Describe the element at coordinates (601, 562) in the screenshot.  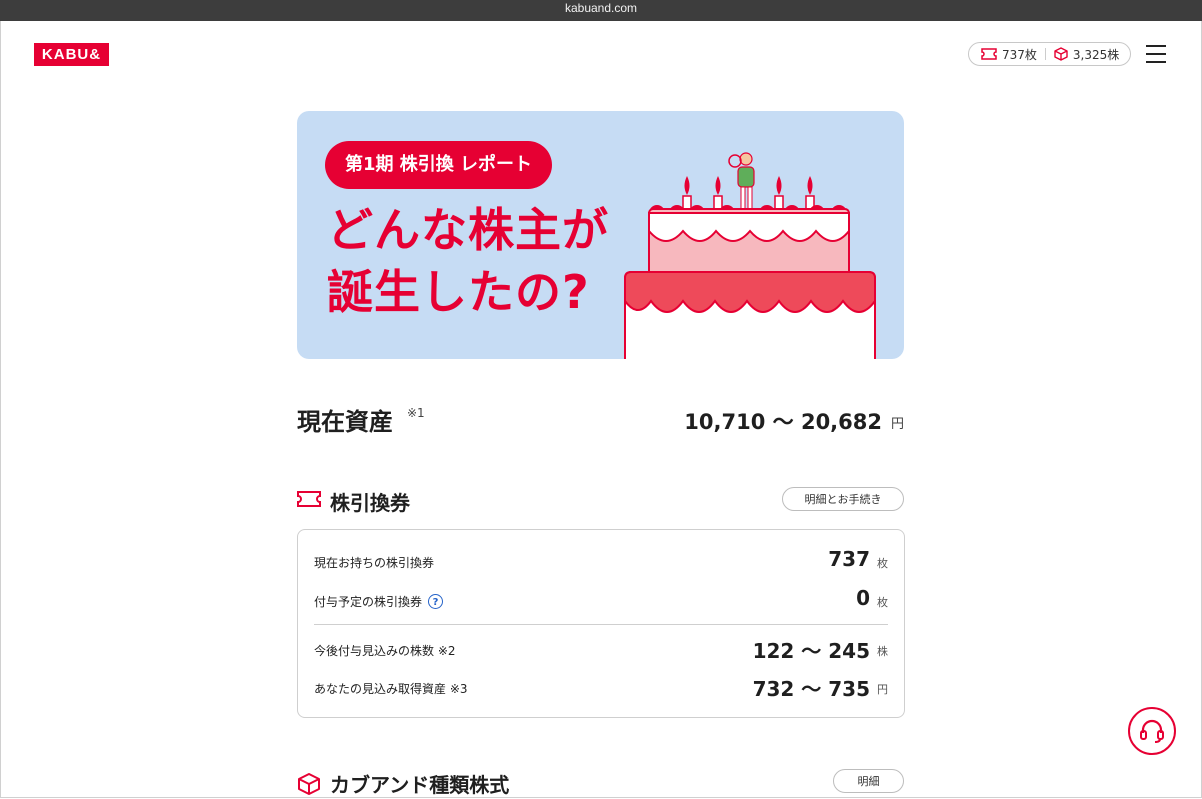
I see `list-item: 現在お持ちの株引換券 737 枚` at that location.